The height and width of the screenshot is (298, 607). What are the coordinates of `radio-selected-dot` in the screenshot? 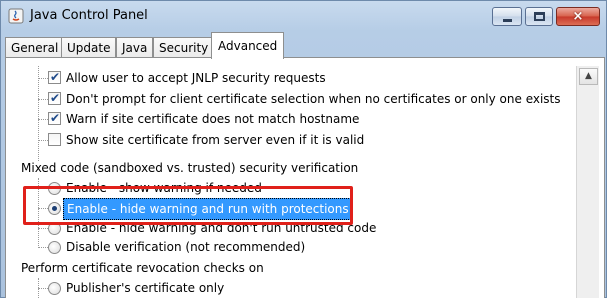 It's located at (54, 208).